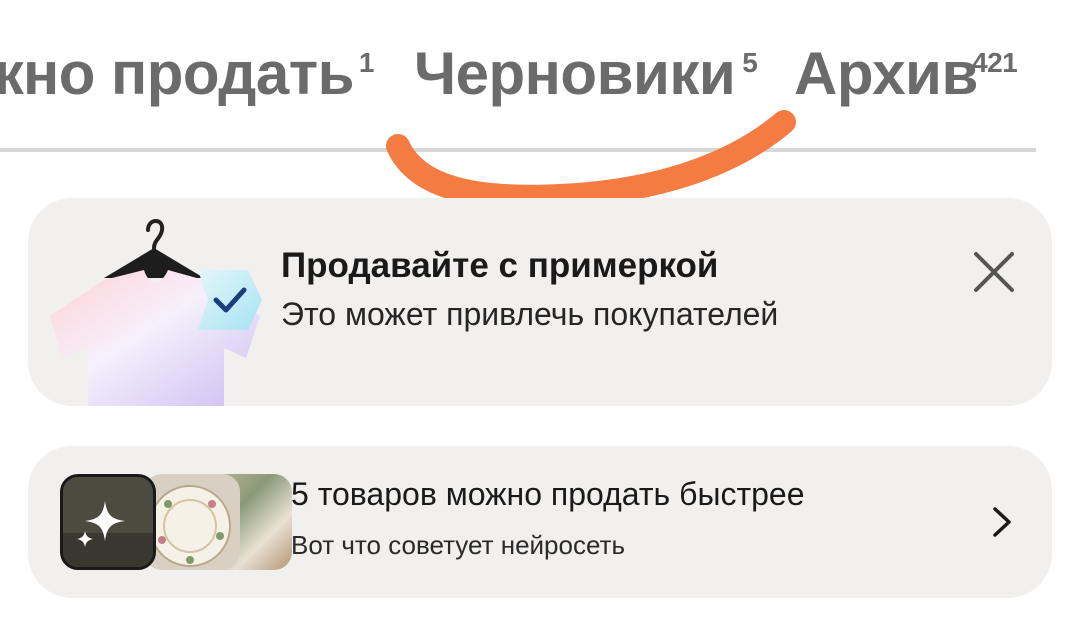 This screenshot has height=622, width=1080. What do you see at coordinates (458, 545) in the screenshot?
I see `ai-suggestions-subtitle: Вот что советует нейросеть` at bounding box center [458, 545].